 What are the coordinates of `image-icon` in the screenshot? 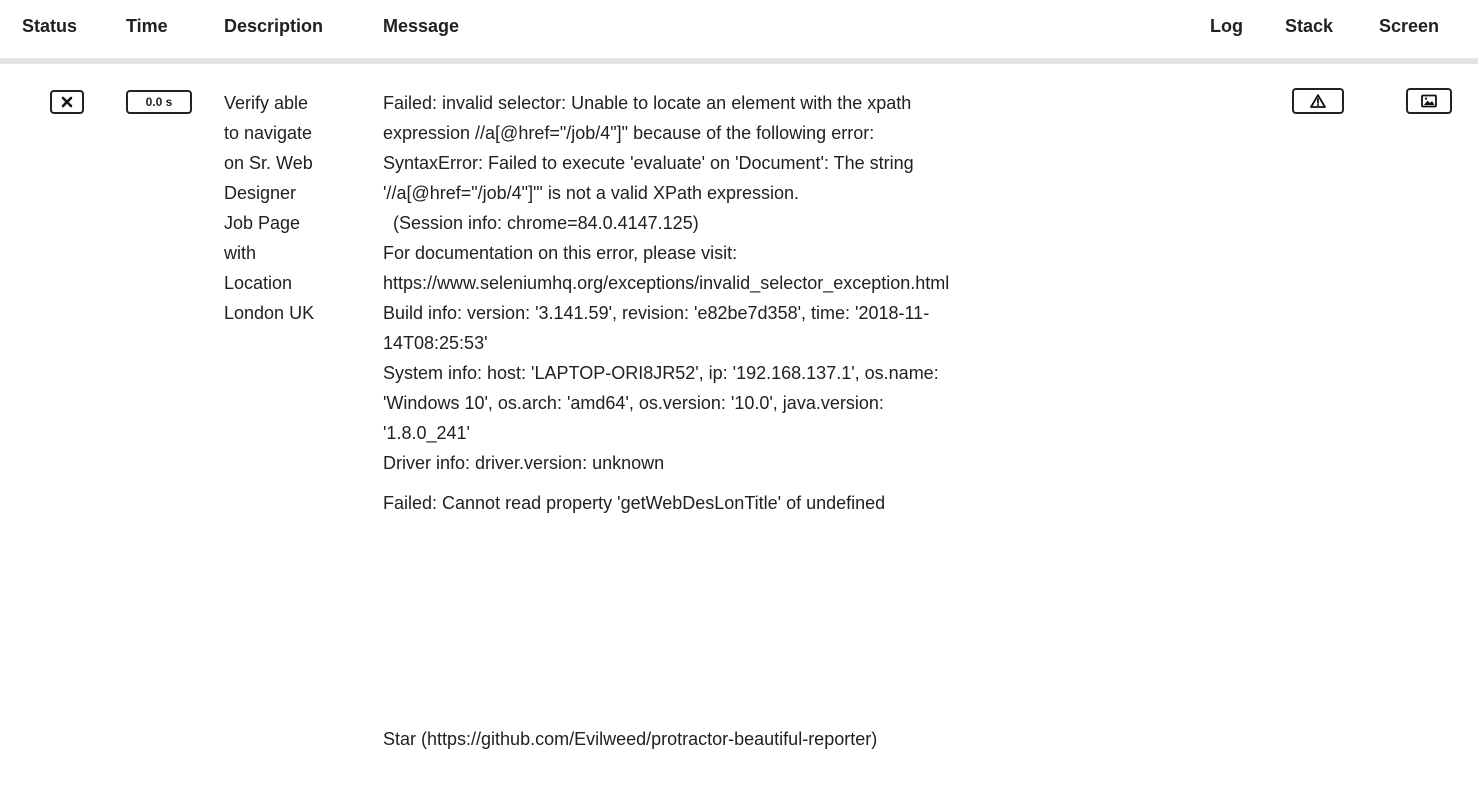 It's located at (1429, 101).